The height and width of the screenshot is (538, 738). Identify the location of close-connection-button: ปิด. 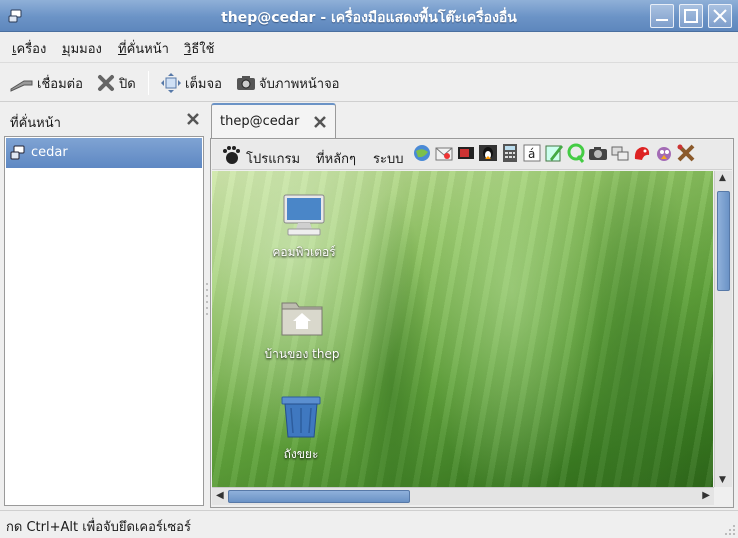
(116, 83).